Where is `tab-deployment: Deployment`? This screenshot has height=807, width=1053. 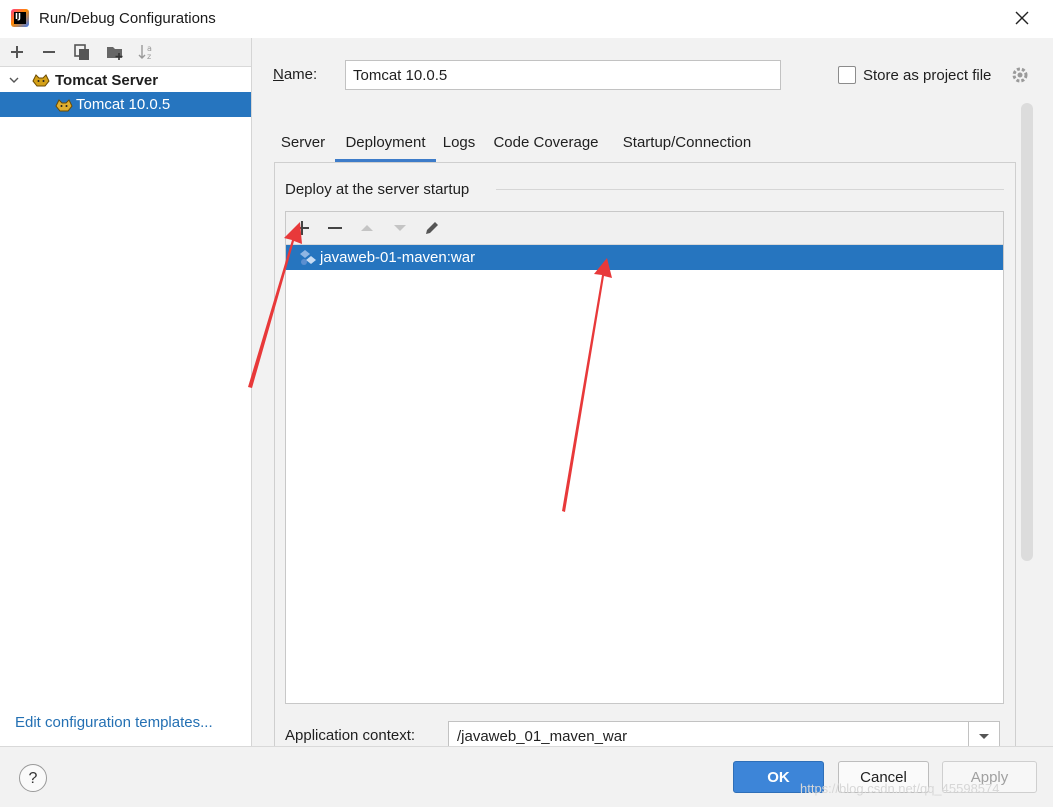
tab-deployment: Deployment is located at coordinates (385, 144).